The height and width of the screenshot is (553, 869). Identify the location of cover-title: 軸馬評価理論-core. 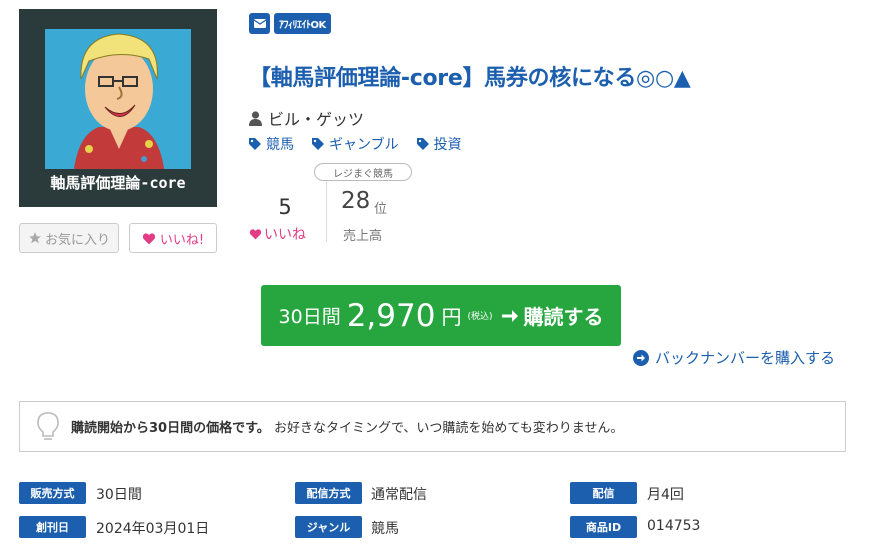
(118, 183).